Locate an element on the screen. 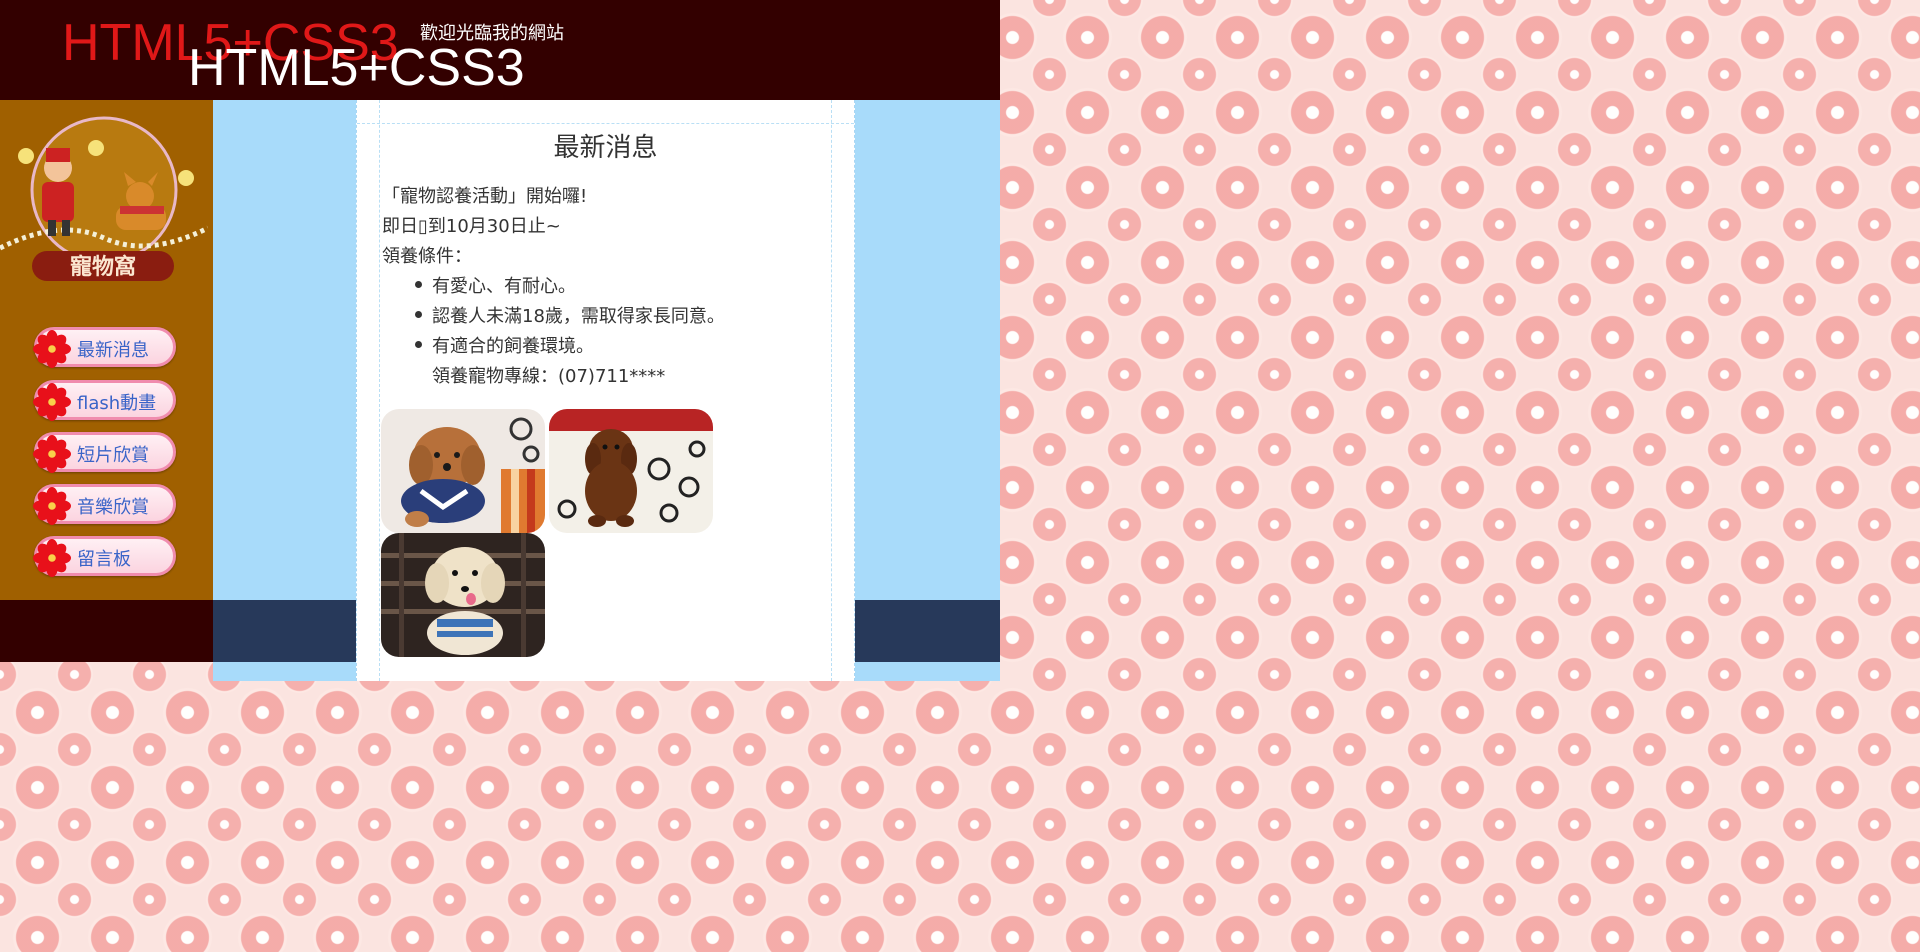  nav-label: 留言板 is located at coordinates (104, 559).